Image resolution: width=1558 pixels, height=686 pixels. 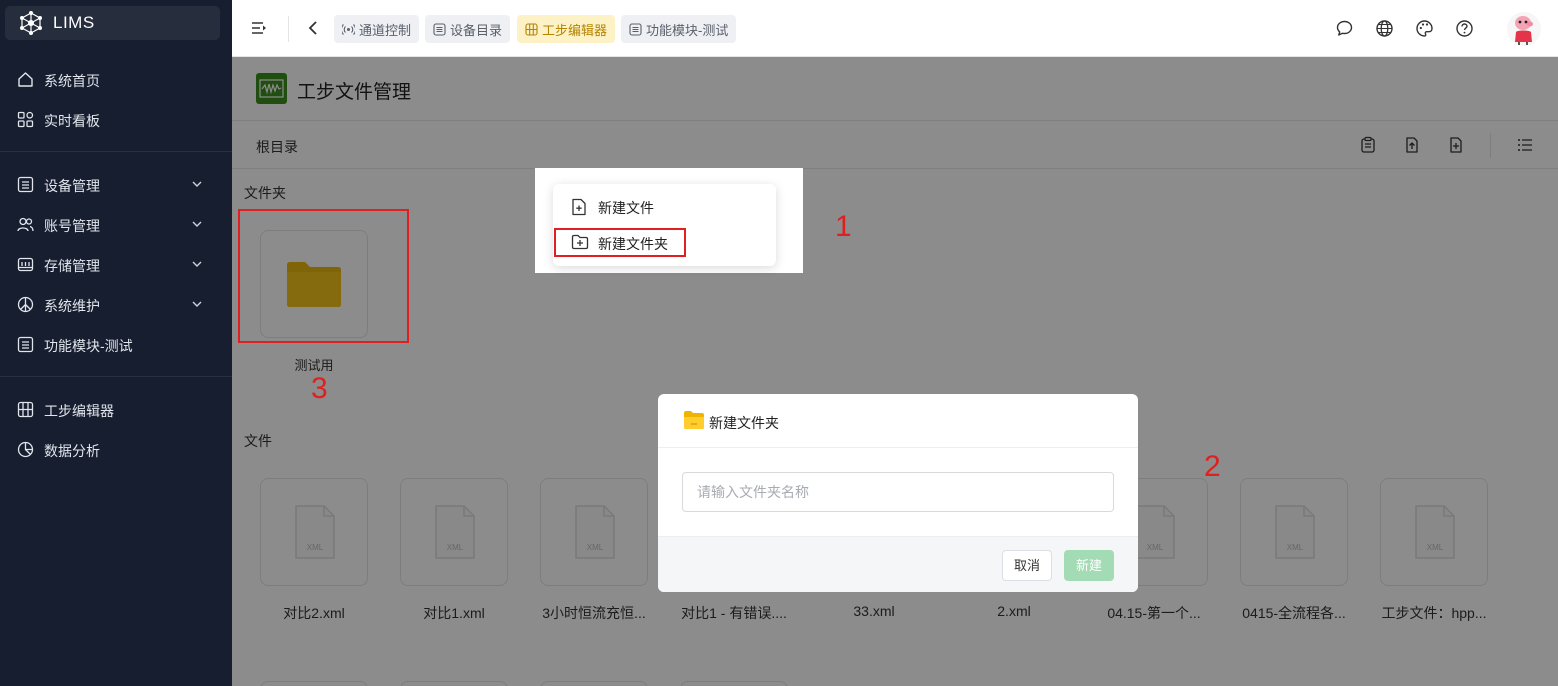 I want to click on app-name: LIMS, so click(x=74, y=22).